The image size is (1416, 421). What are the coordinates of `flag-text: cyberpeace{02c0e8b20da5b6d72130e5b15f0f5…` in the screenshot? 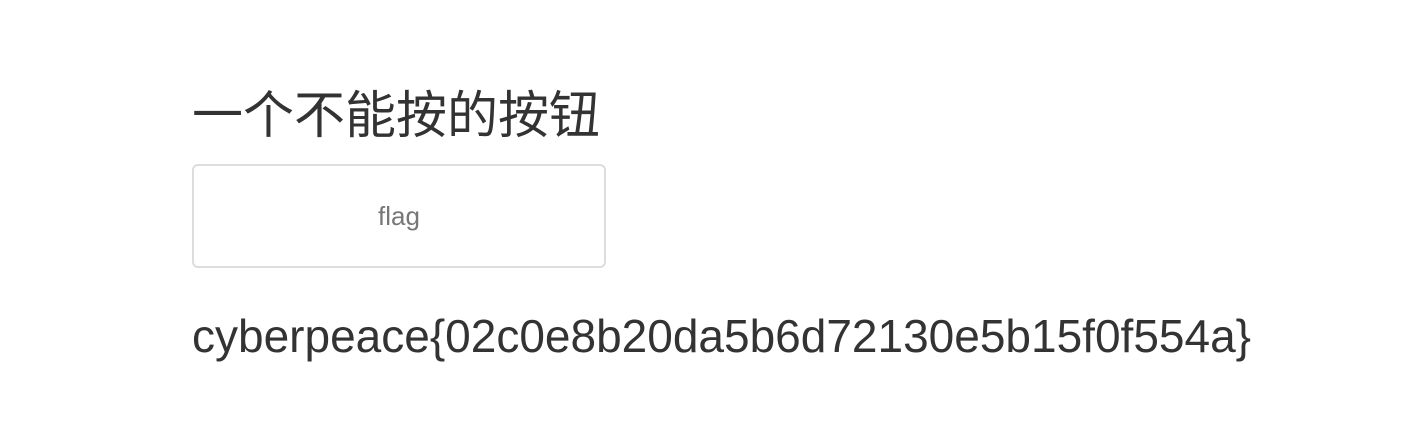 It's located at (722, 336).